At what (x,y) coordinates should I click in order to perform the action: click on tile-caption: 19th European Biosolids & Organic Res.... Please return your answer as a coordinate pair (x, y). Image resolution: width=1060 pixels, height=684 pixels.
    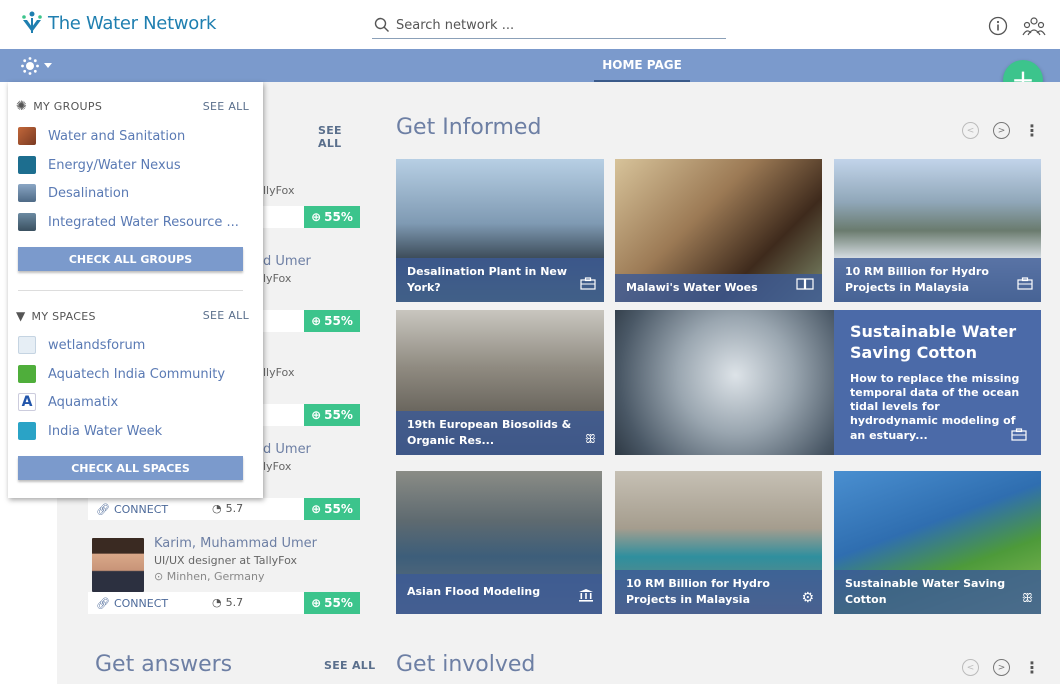
    Looking at the image, I should click on (500, 433).